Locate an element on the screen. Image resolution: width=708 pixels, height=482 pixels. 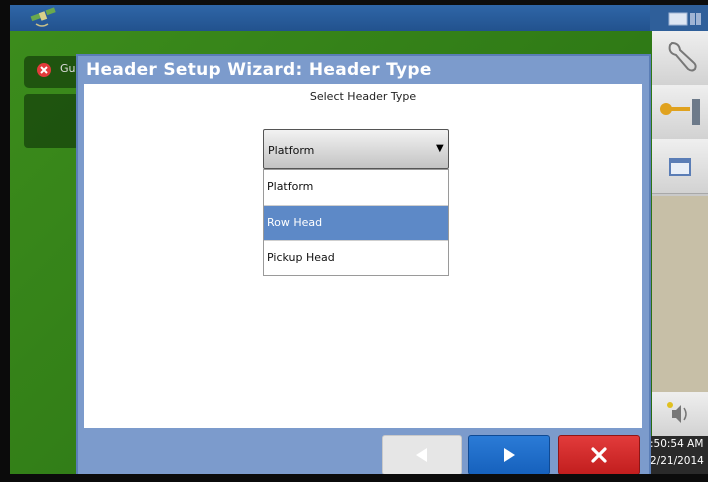
speaker-icon is located at coordinates (677, 412).